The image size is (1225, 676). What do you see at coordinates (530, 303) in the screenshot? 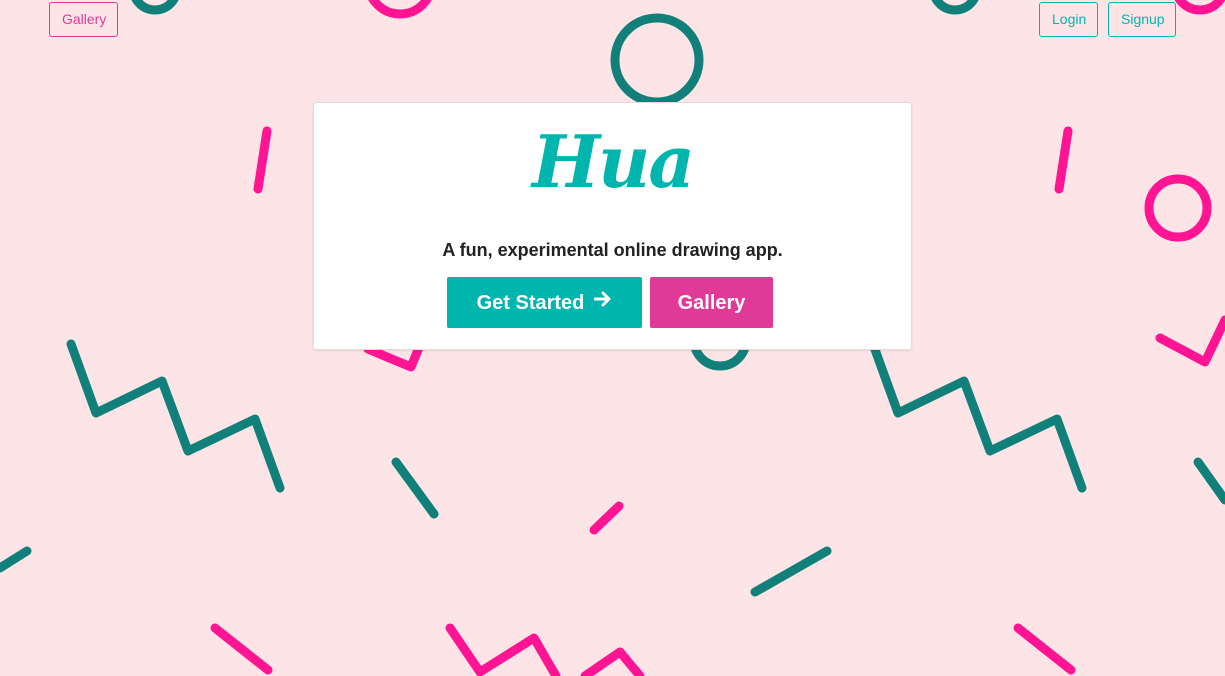
I see `get-started-label: Get Started` at bounding box center [530, 303].